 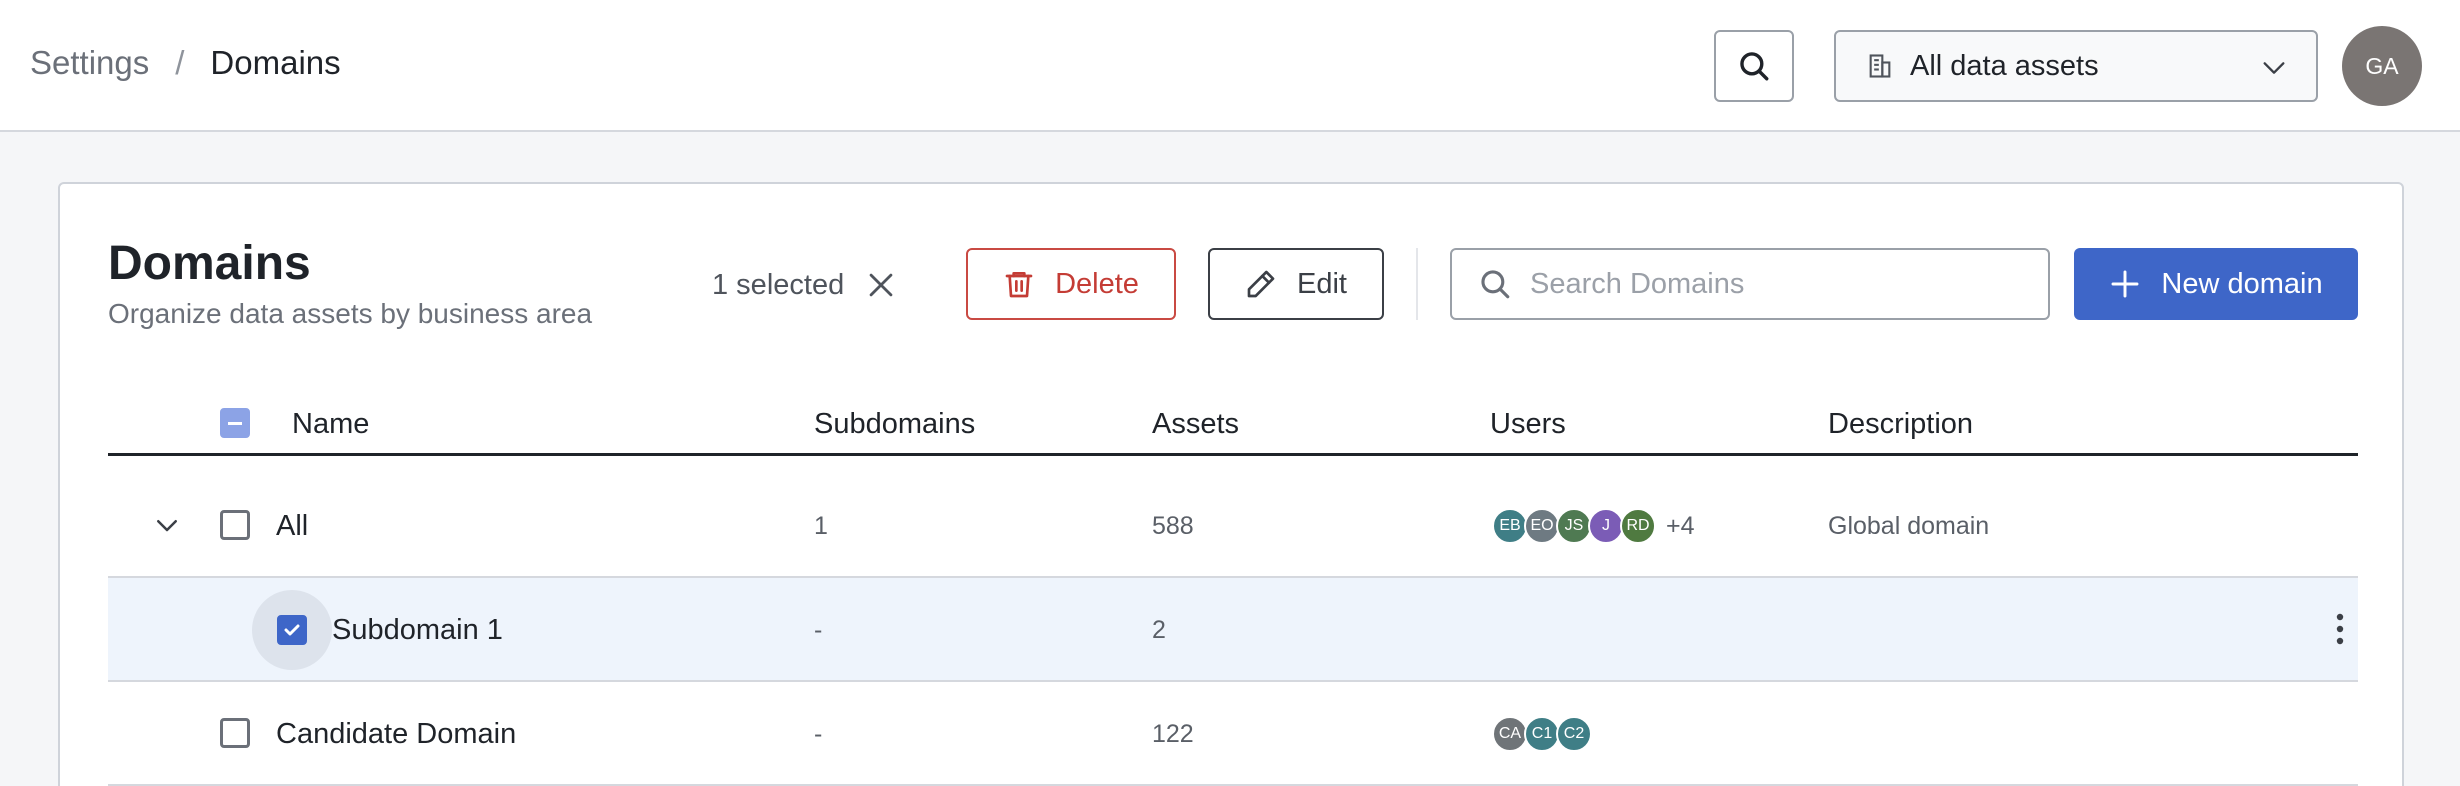 What do you see at coordinates (1528, 424) in the screenshot?
I see `column-header-users: Users` at bounding box center [1528, 424].